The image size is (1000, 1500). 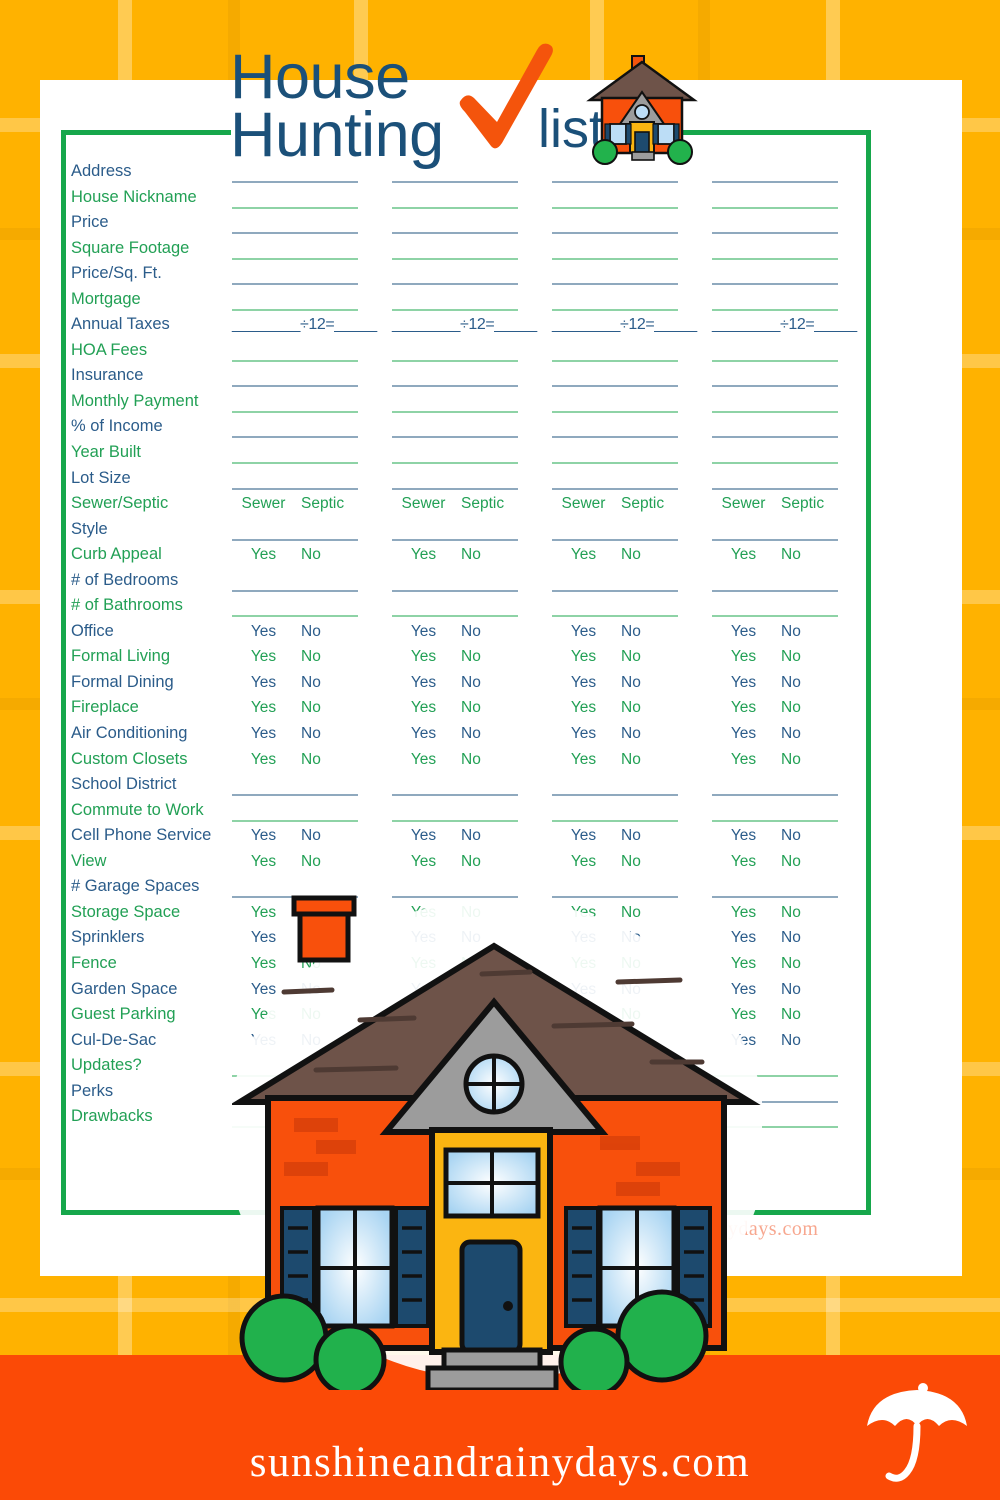 What do you see at coordinates (781, 505) in the screenshot?
I see `property-column-4-cell: Sewer Septic` at bounding box center [781, 505].